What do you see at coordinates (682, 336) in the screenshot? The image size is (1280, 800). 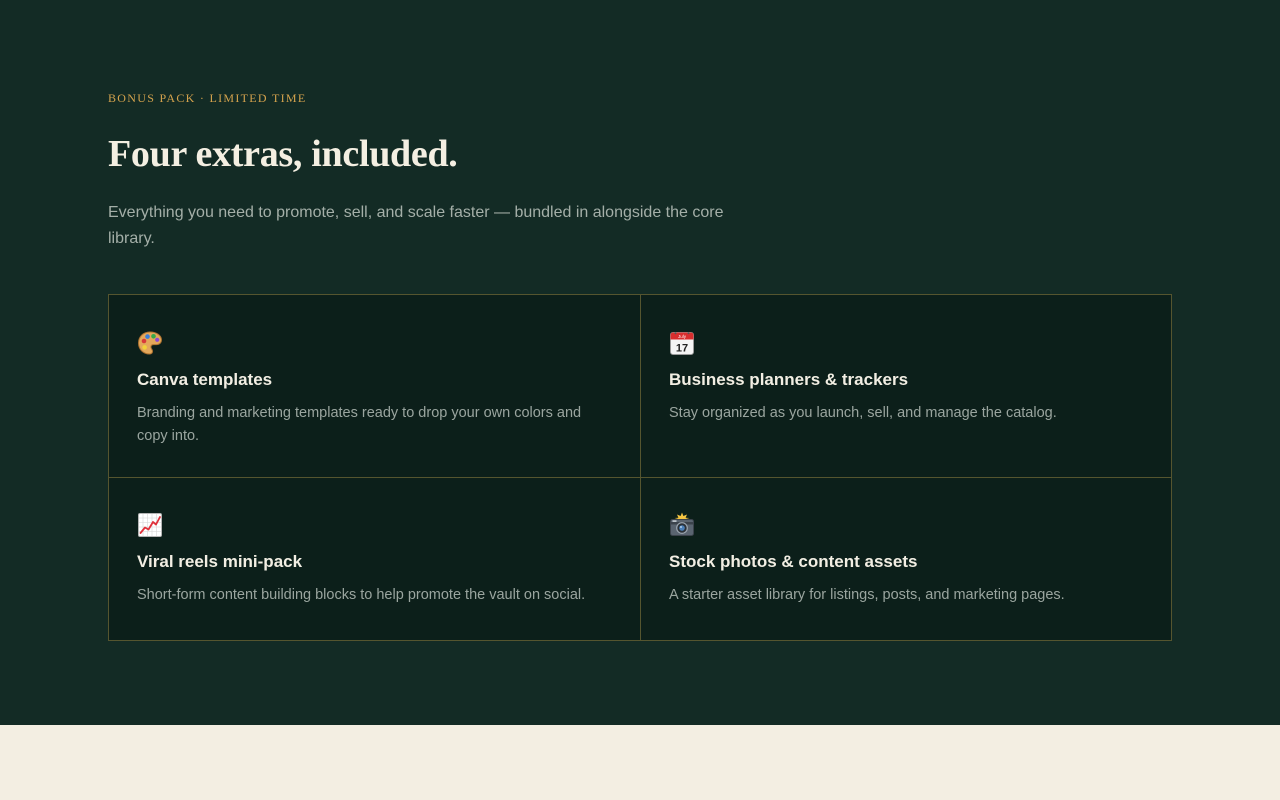 I see `calendar-icon-month: July` at bounding box center [682, 336].